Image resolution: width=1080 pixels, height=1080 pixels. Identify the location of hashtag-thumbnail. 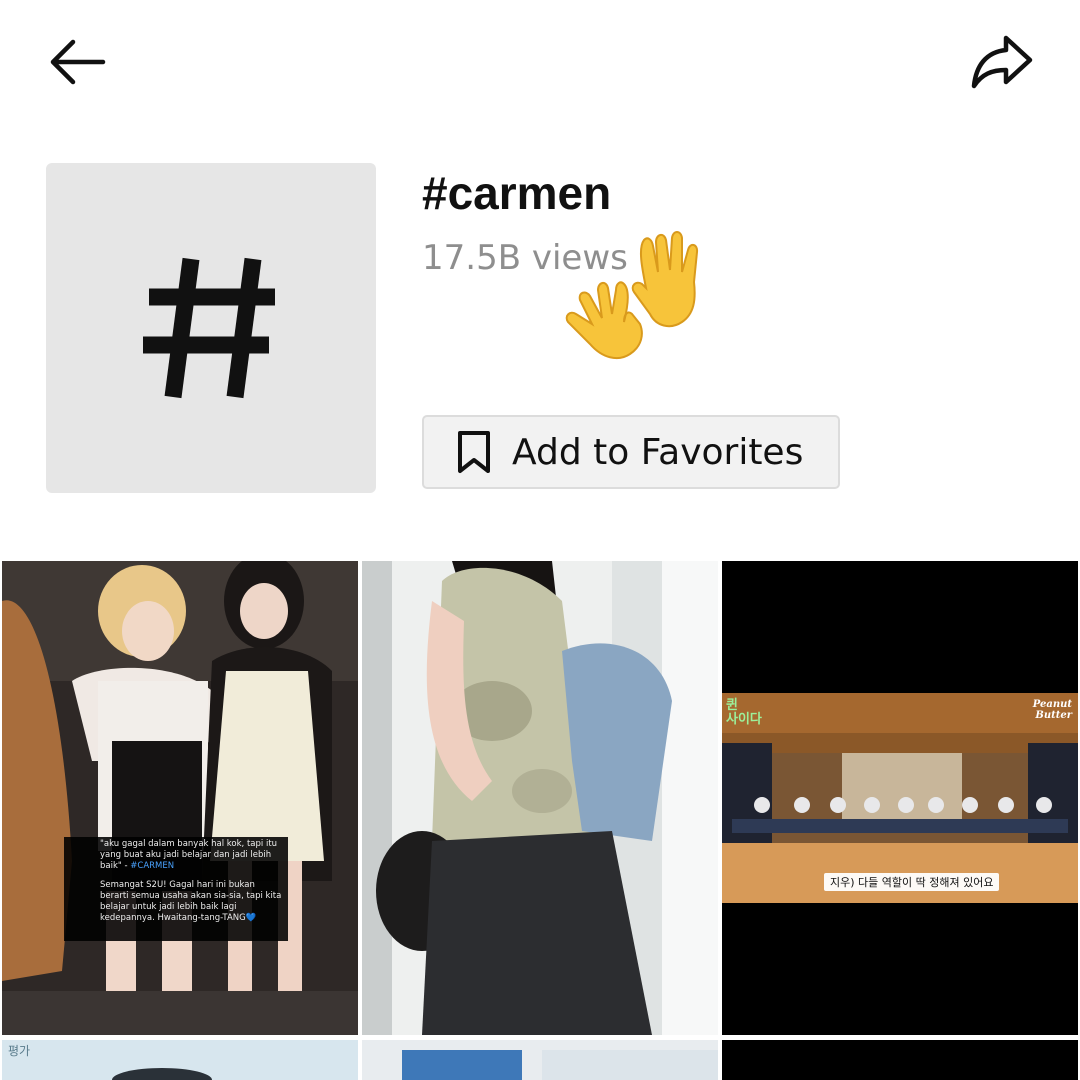
(211, 328).